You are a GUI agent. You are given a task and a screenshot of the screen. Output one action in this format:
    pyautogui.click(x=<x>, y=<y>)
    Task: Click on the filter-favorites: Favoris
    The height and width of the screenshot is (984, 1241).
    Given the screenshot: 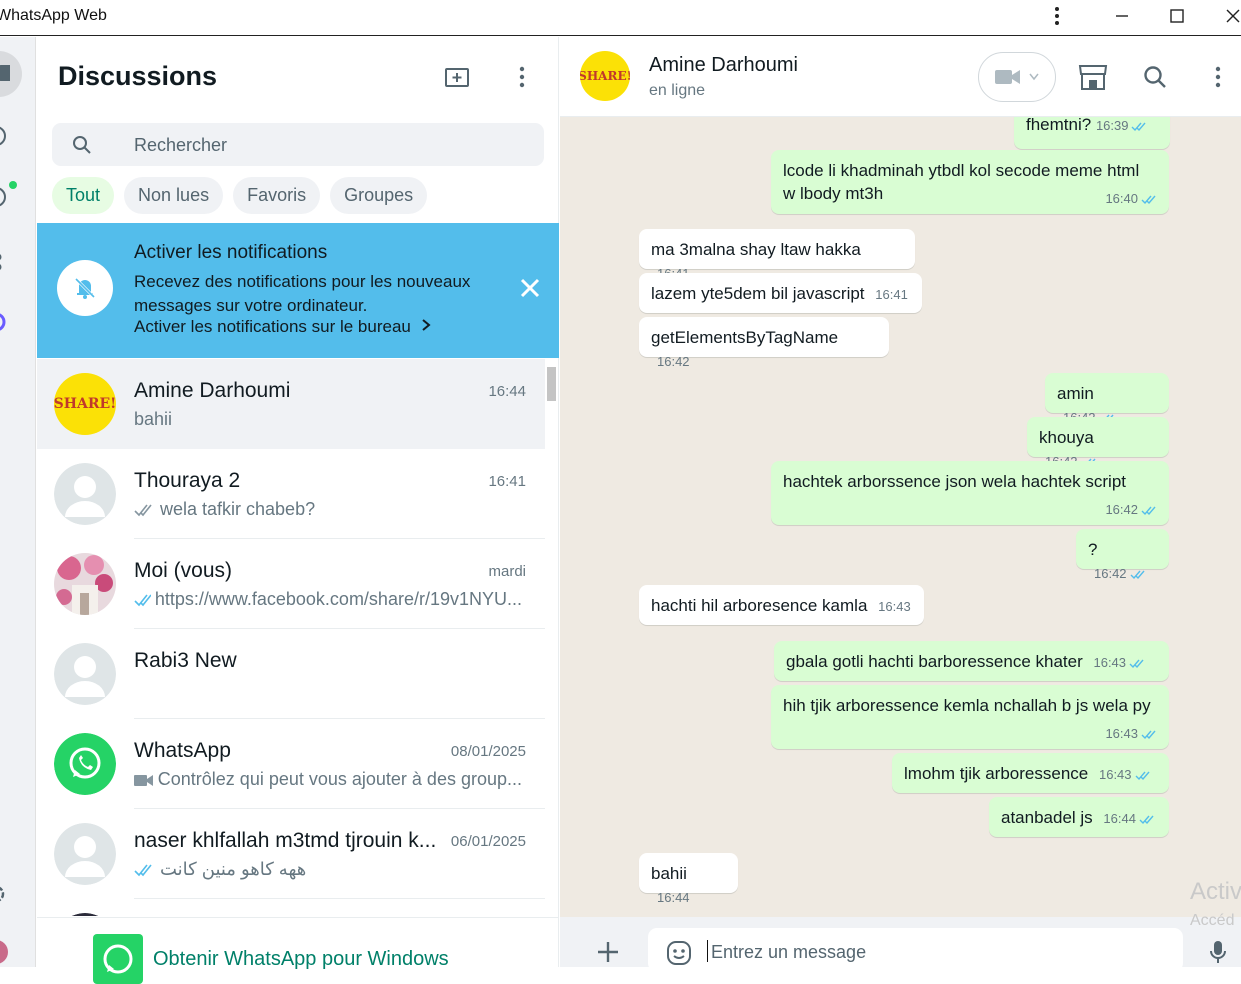 What is the action you would take?
    pyautogui.click(x=277, y=195)
    